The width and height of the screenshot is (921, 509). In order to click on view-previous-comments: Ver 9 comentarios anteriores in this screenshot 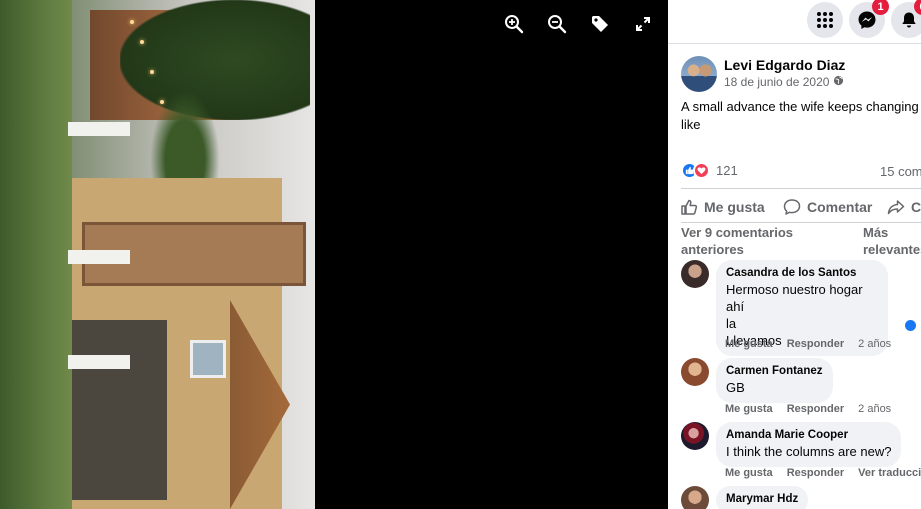, I will do `click(761, 241)`.